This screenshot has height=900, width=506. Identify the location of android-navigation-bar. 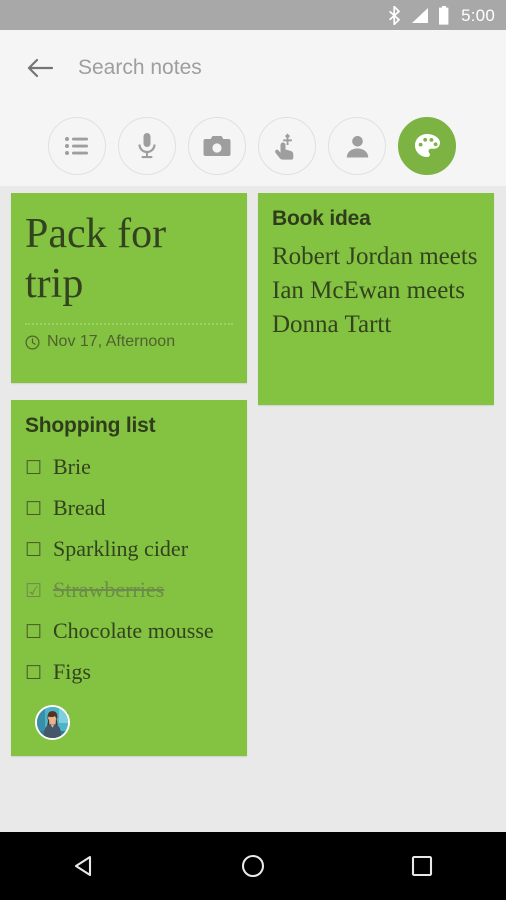
(253, 866).